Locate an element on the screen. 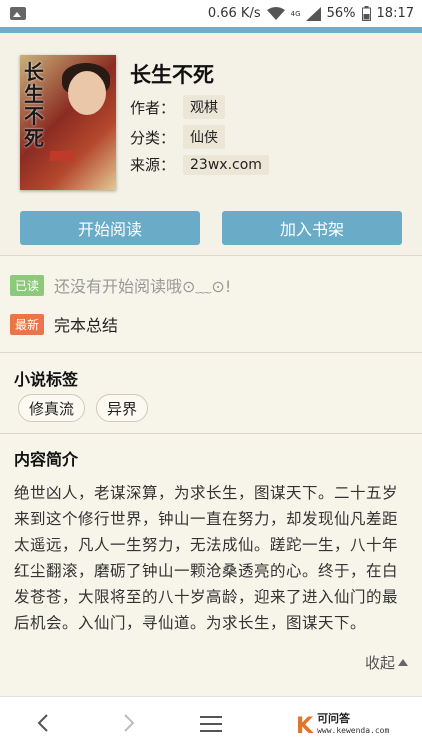 The height and width of the screenshot is (751, 422). bottom-navigation: K 可问答 www.kewenda.com is located at coordinates (211, 723).